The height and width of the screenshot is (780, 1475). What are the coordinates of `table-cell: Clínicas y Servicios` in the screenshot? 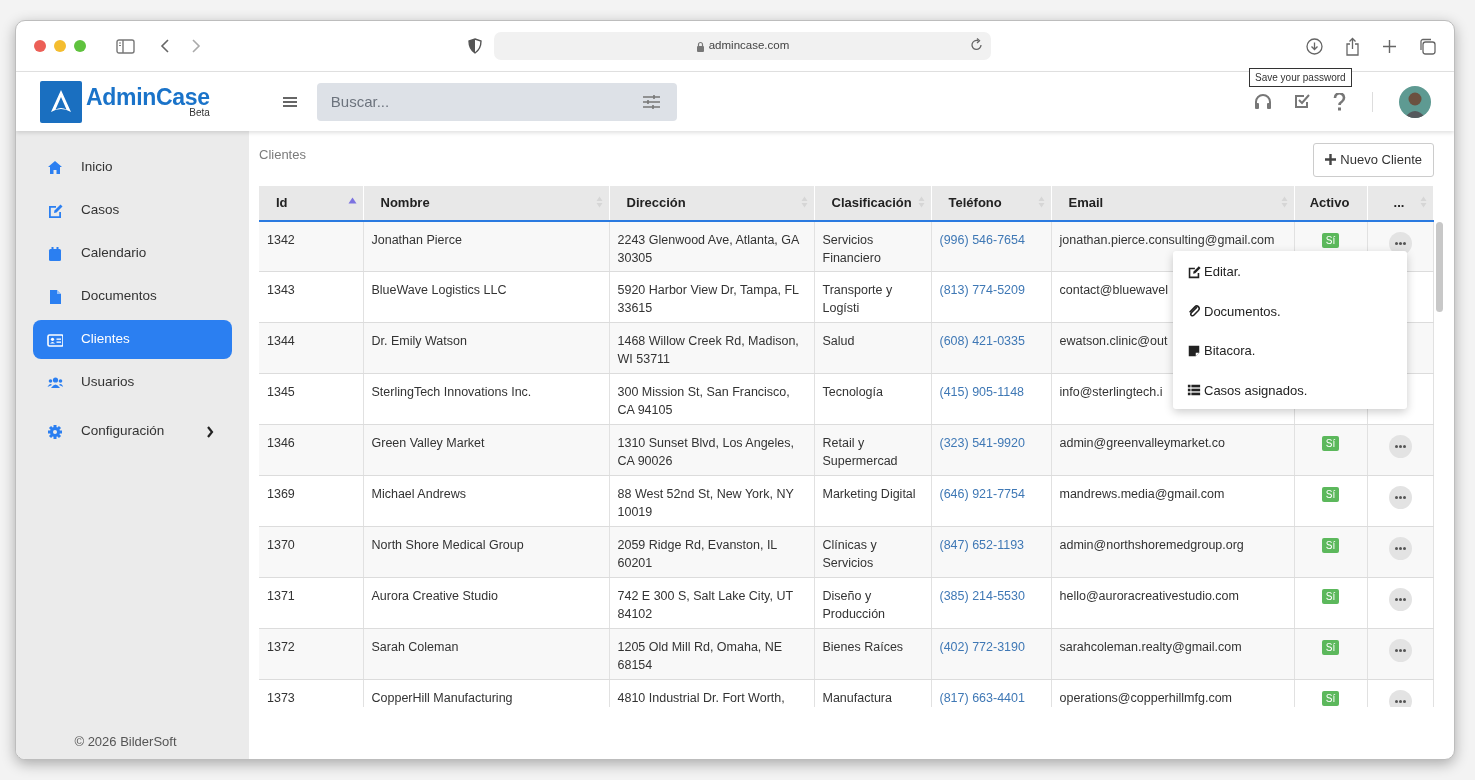 It's located at (872, 552).